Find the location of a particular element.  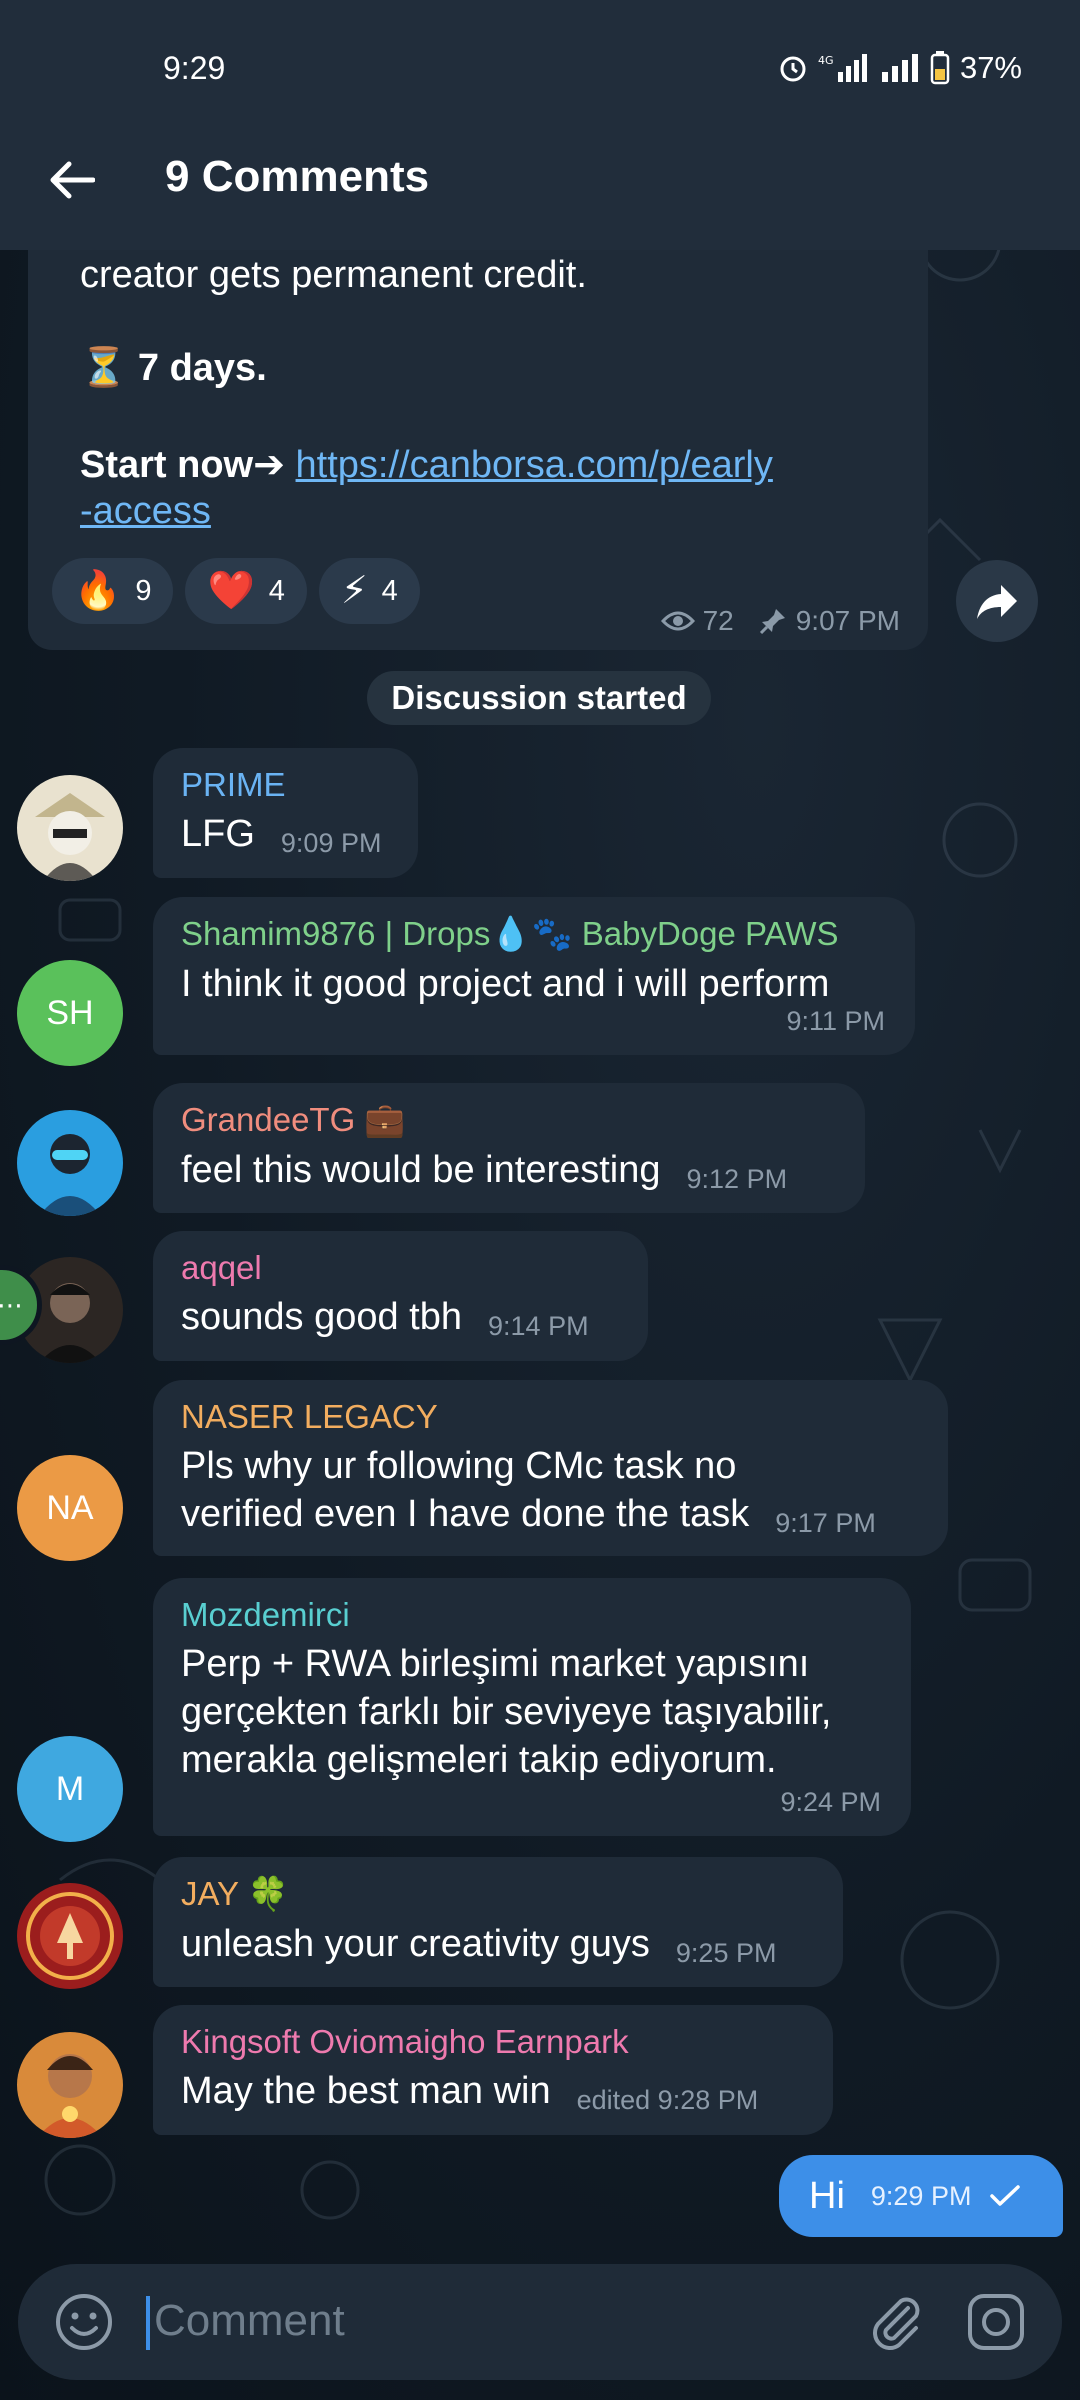

share-button is located at coordinates (997, 601).